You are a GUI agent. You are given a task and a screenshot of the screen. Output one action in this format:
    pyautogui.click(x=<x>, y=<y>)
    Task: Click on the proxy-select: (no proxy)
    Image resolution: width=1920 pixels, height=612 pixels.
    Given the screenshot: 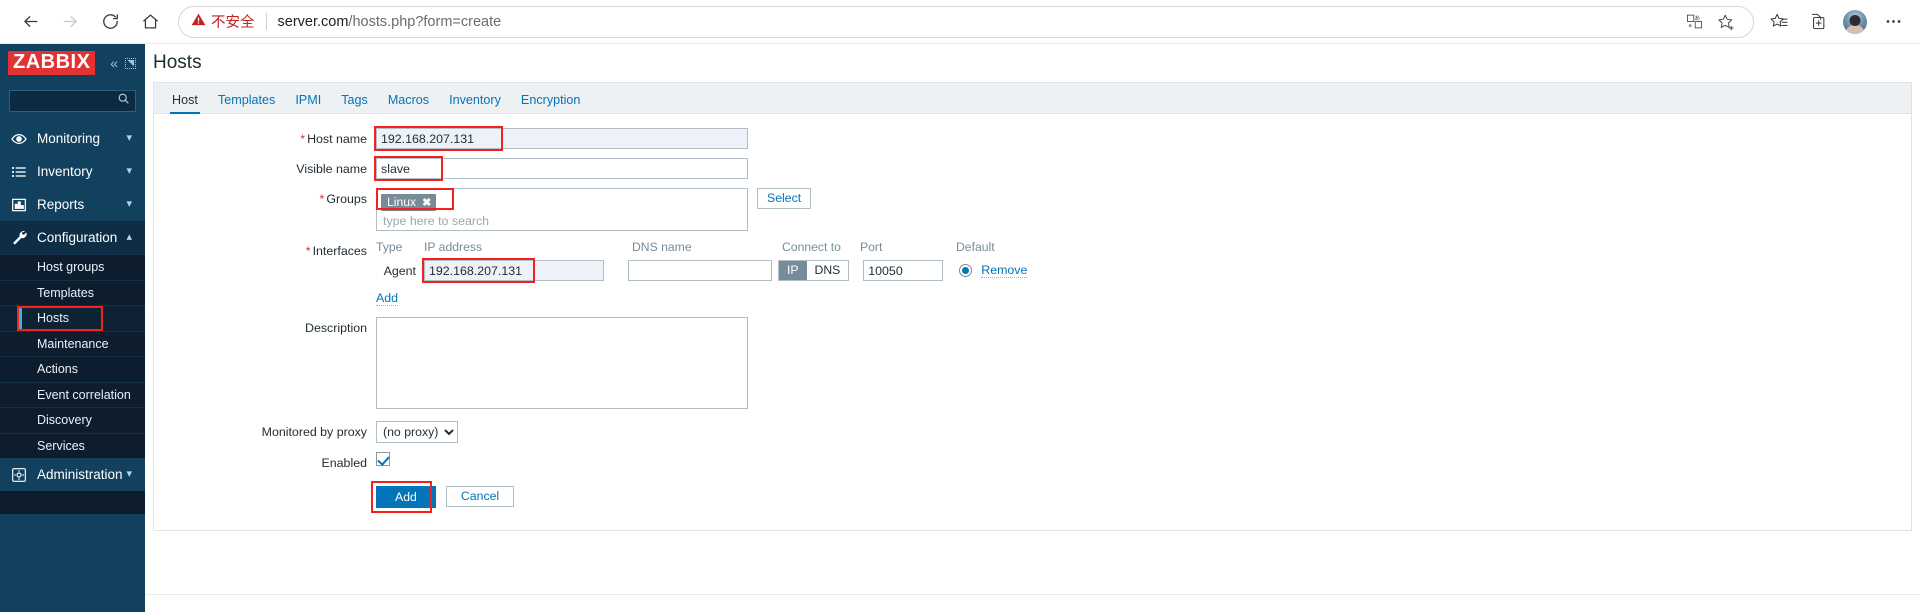 What is the action you would take?
    pyautogui.click(x=417, y=432)
    